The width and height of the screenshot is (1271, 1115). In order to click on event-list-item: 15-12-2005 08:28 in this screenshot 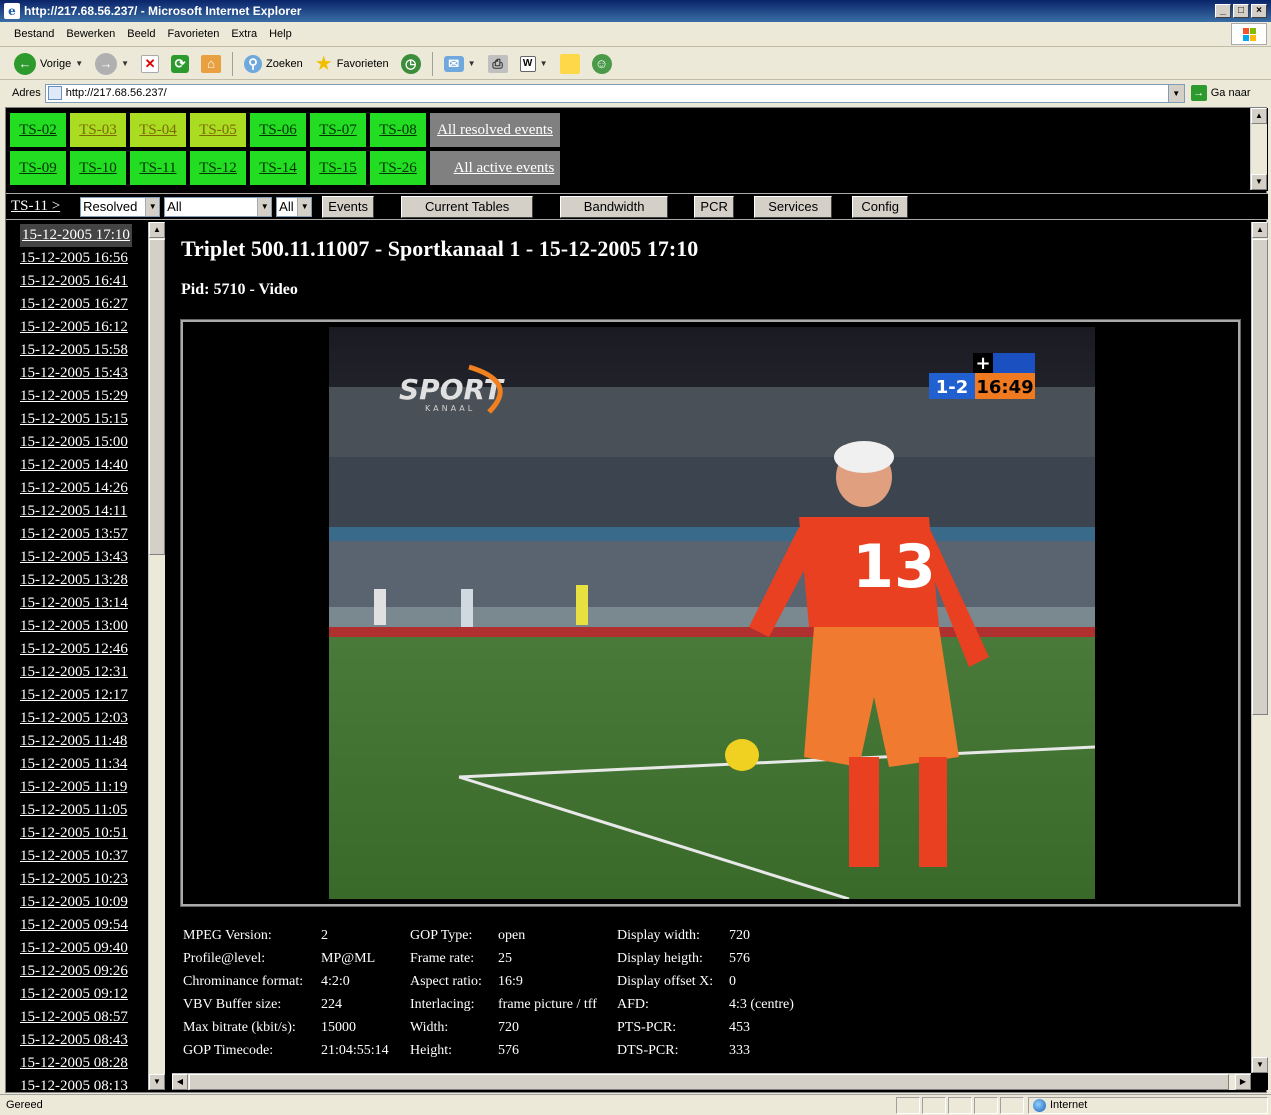, I will do `click(76, 1063)`.